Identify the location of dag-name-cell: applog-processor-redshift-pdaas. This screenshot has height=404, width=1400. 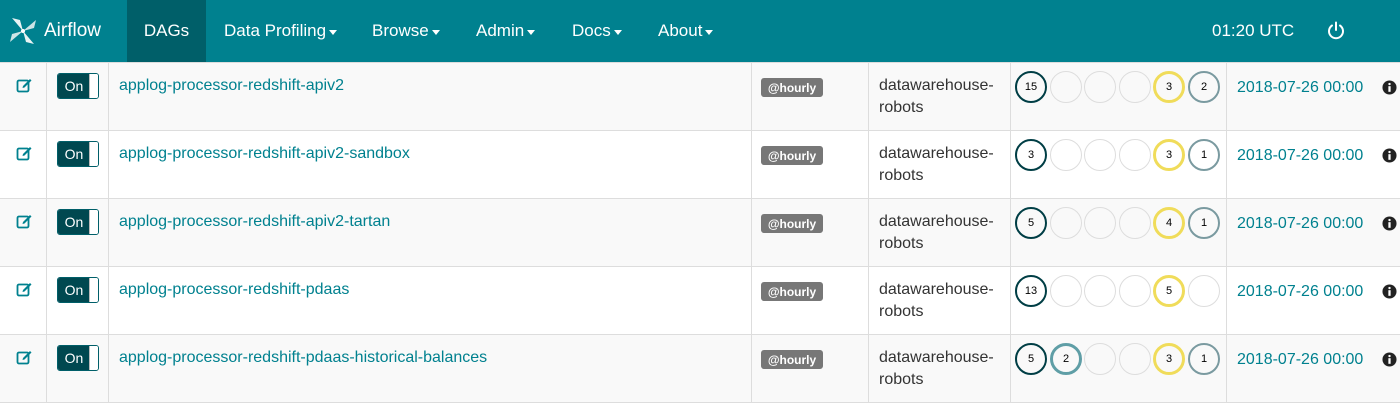
(429, 301).